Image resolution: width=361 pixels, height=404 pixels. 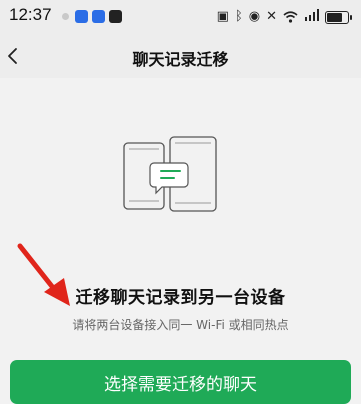 I want to click on notification-icons, so click(x=92, y=16).